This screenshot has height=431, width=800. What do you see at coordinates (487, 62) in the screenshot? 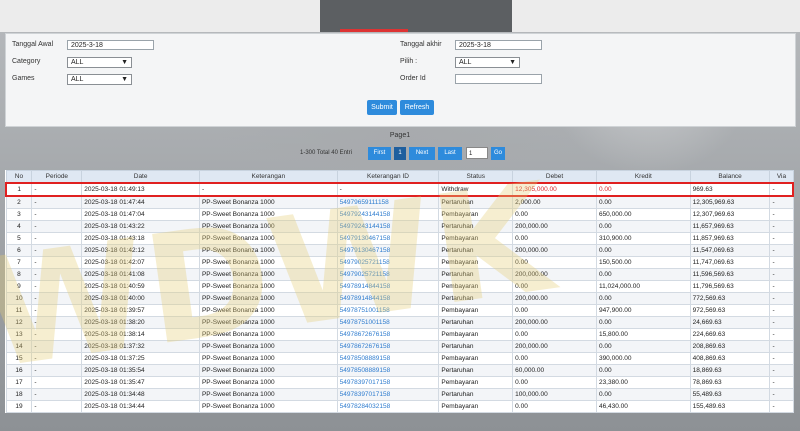
I see `pilih-select: ALL ▼` at bounding box center [487, 62].